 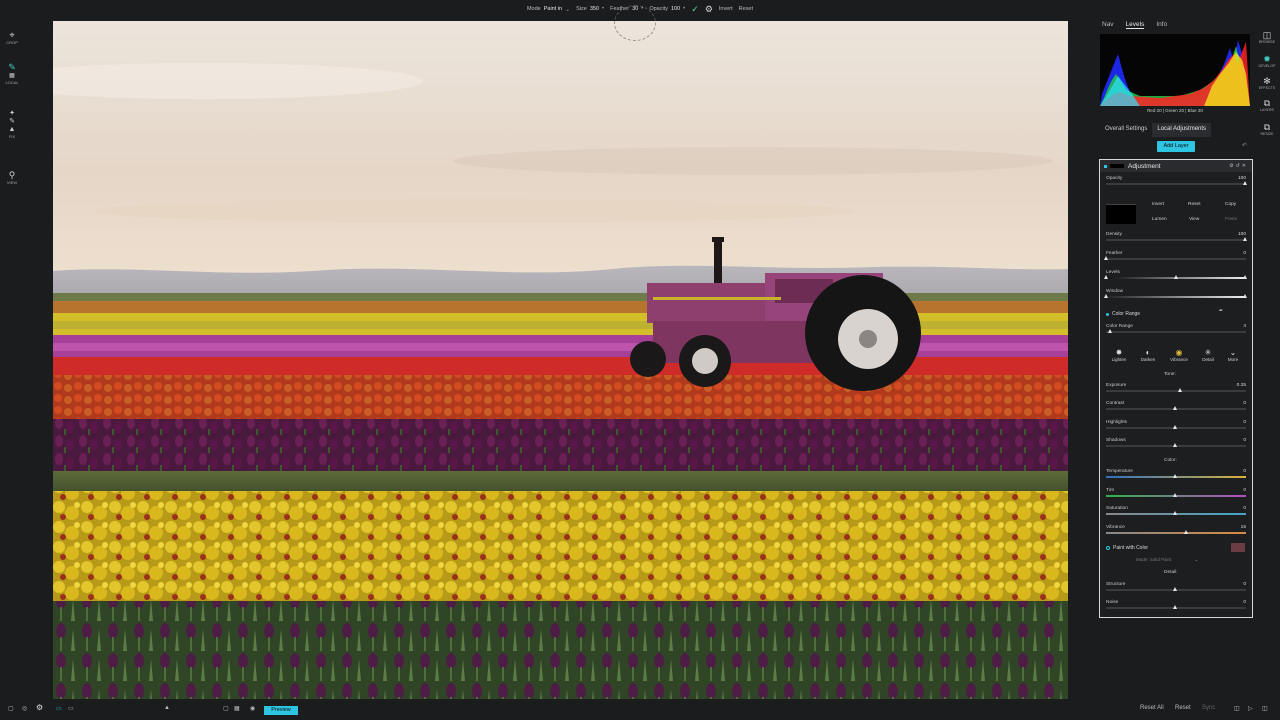 I want to click on tab-local-adjustments: Local Adjustments, so click(x=1182, y=130).